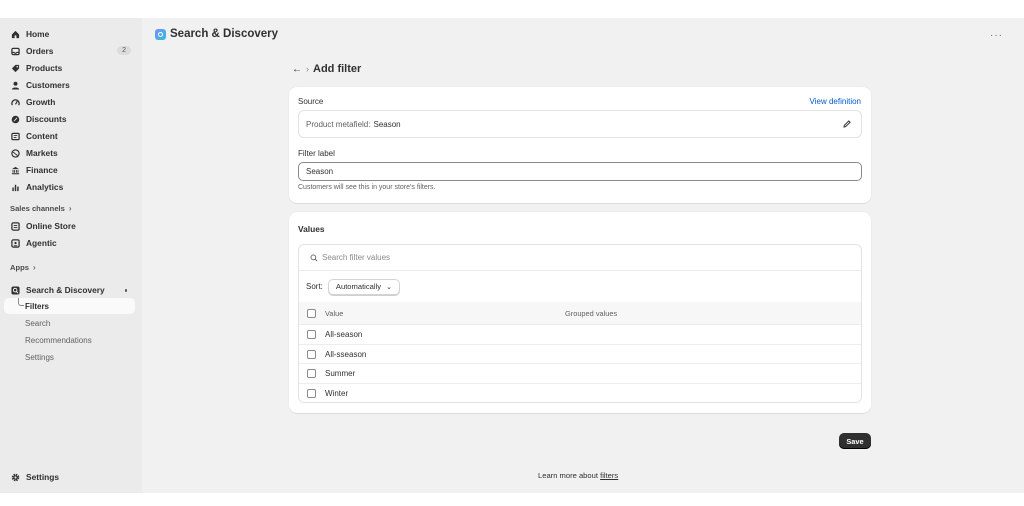 The width and height of the screenshot is (1024, 506). Describe the element at coordinates (69, 136) in the screenshot. I see `sidebar-item-content: Content` at that location.